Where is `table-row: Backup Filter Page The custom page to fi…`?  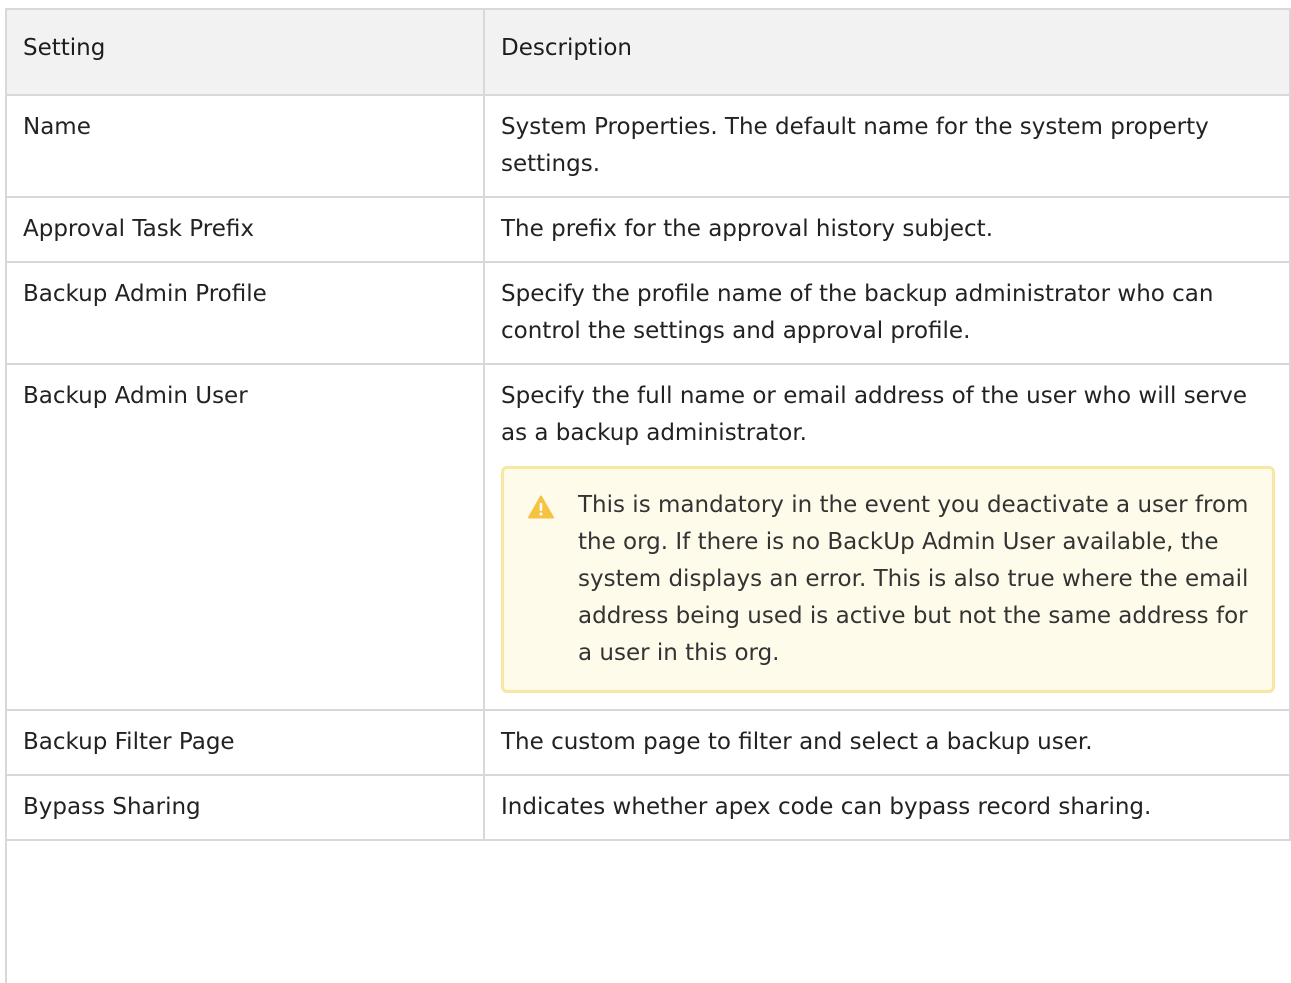 table-row: Backup Filter Page The custom page to fi… is located at coordinates (648, 742).